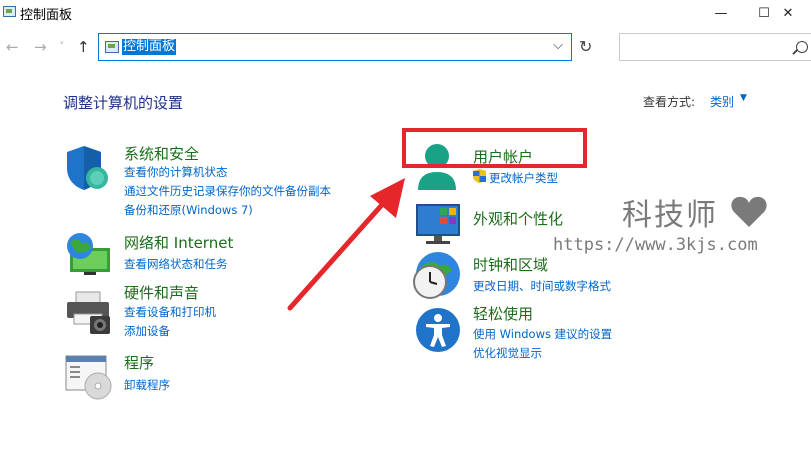  What do you see at coordinates (802, 47) in the screenshot?
I see `search-icon` at bounding box center [802, 47].